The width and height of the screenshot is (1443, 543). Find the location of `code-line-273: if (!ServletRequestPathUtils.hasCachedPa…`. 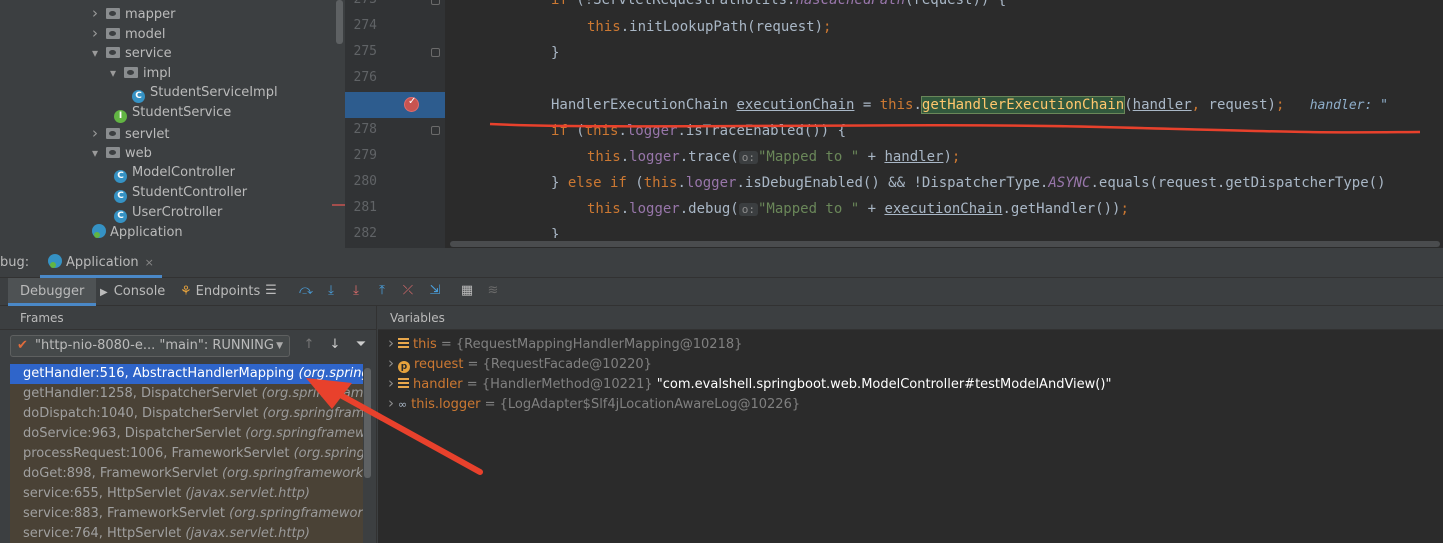

code-line-273: if (!ServletRequestPathUtils.hasCachedPa… is located at coordinates (779, 4).